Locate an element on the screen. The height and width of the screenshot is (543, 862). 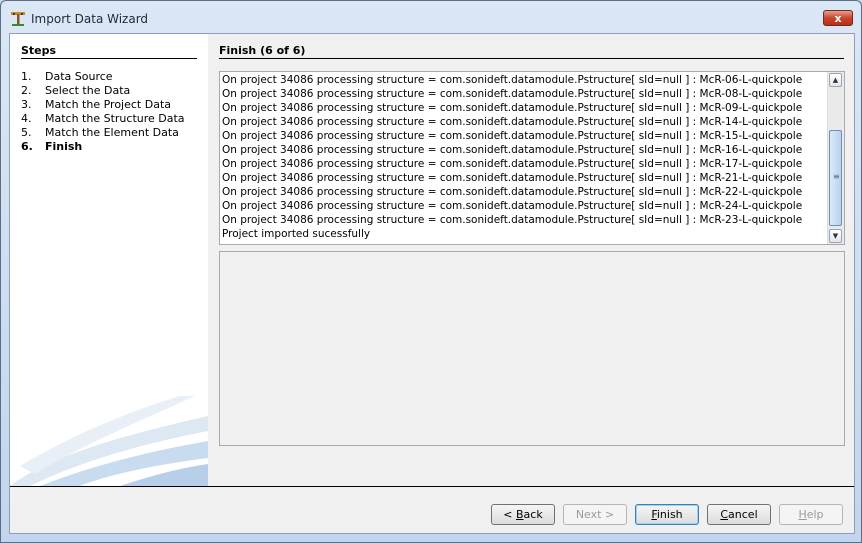
step-item: 1. Data Source is located at coordinates (103, 77).